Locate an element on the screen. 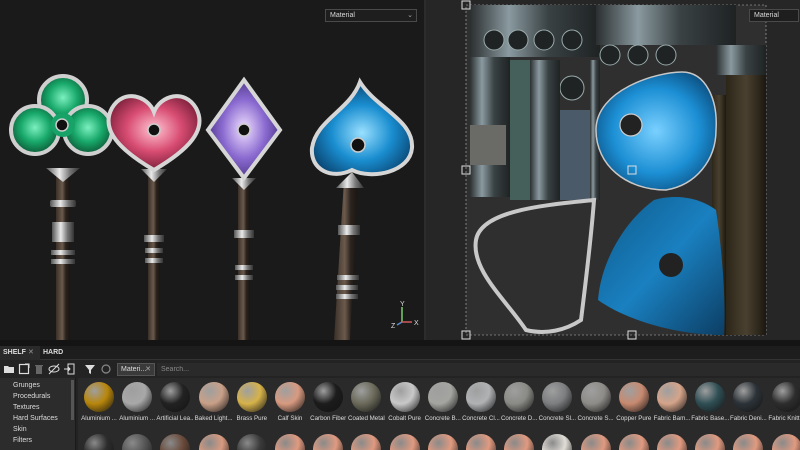 The height and width of the screenshot is (450, 800). filter-icon is located at coordinates (90, 369).